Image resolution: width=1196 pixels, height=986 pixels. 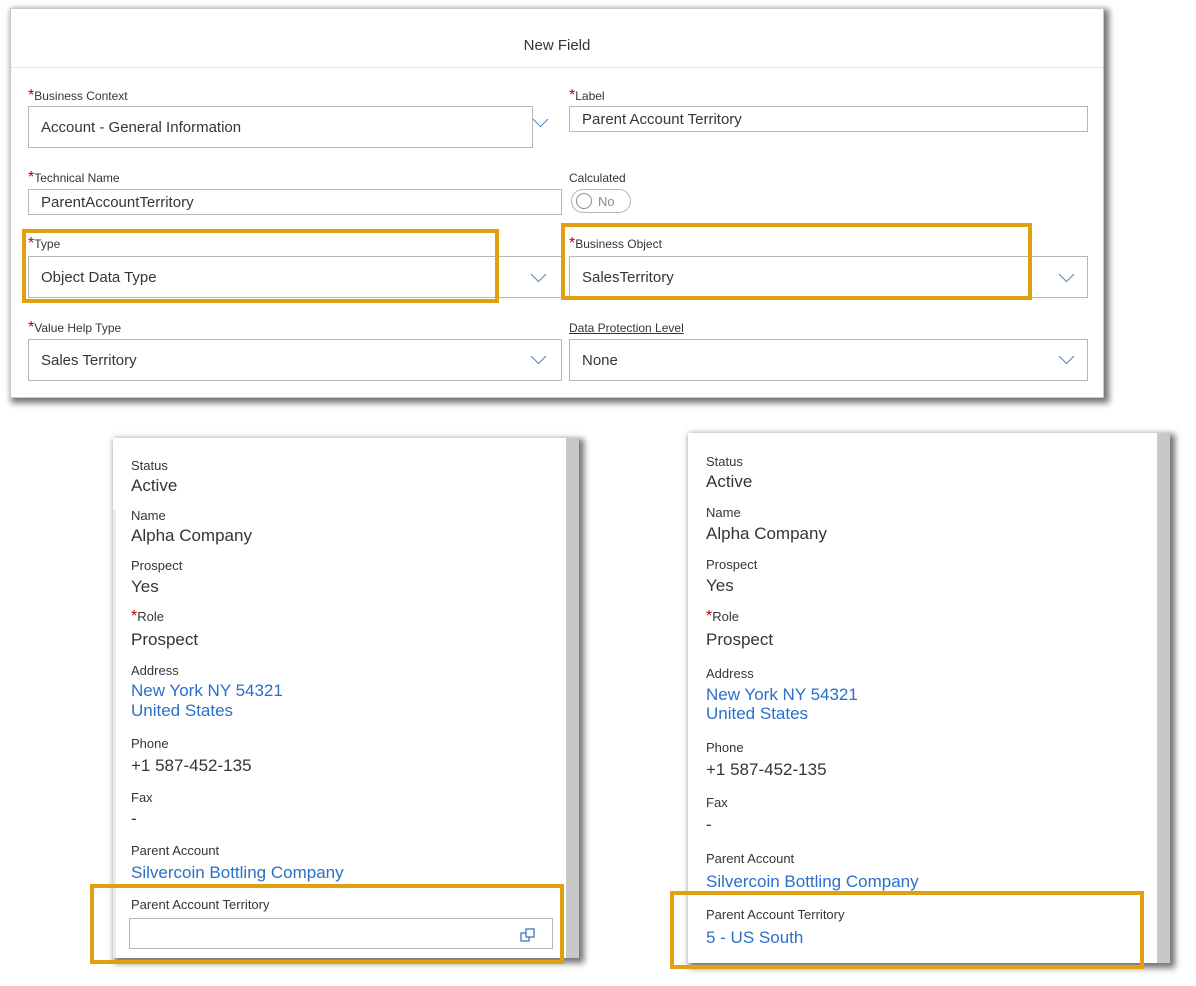 I want to click on technical-name-input: ParentAccountTerritory, so click(x=295, y=202).